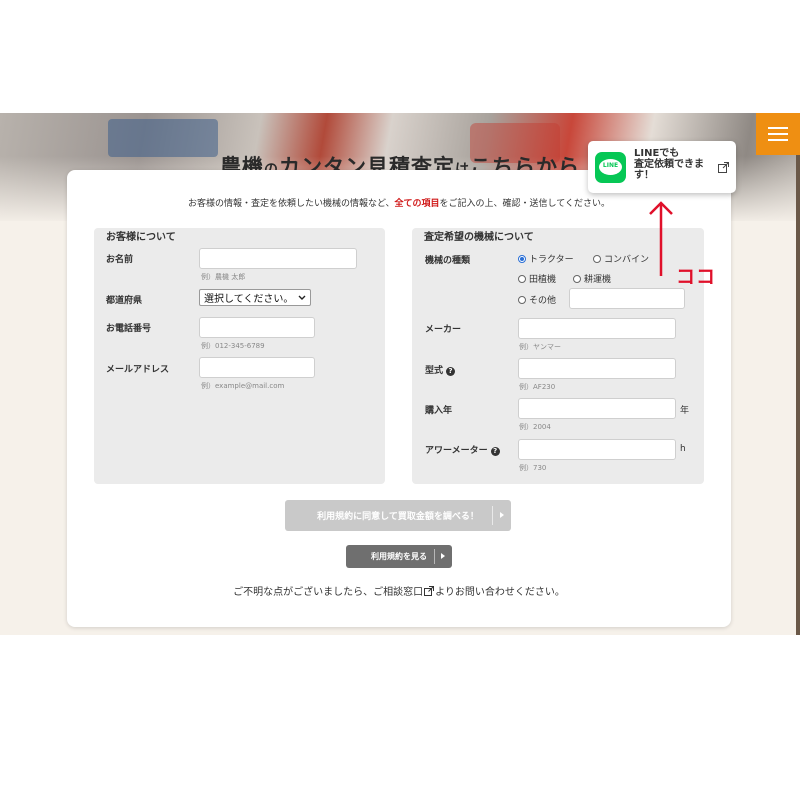  Describe the element at coordinates (685, 411) in the screenshot. I see `year-unit: 年` at that location.